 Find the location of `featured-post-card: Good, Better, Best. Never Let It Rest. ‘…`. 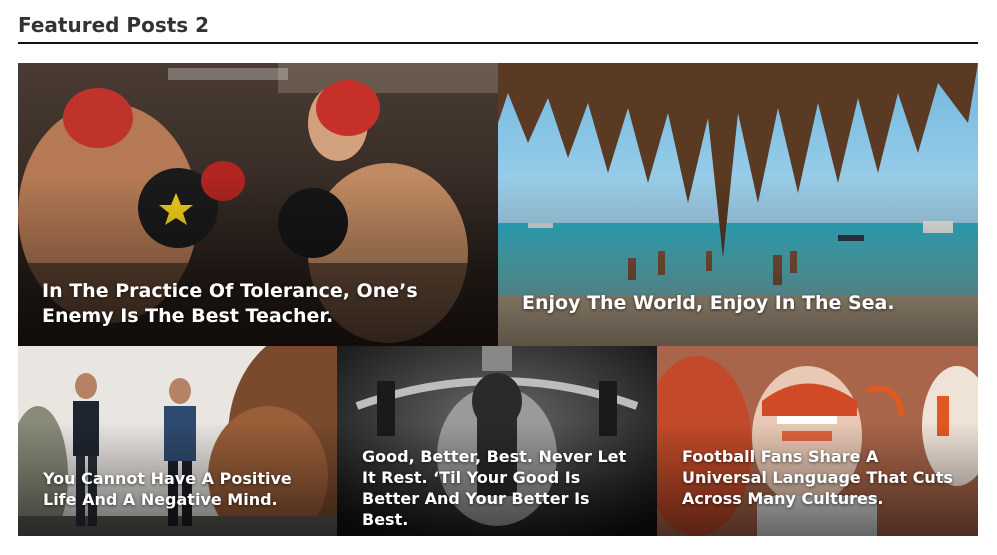

featured-post-card: Good, Better, Best. Never Let It Rest. ‘… is located at coordinates (497, 441).